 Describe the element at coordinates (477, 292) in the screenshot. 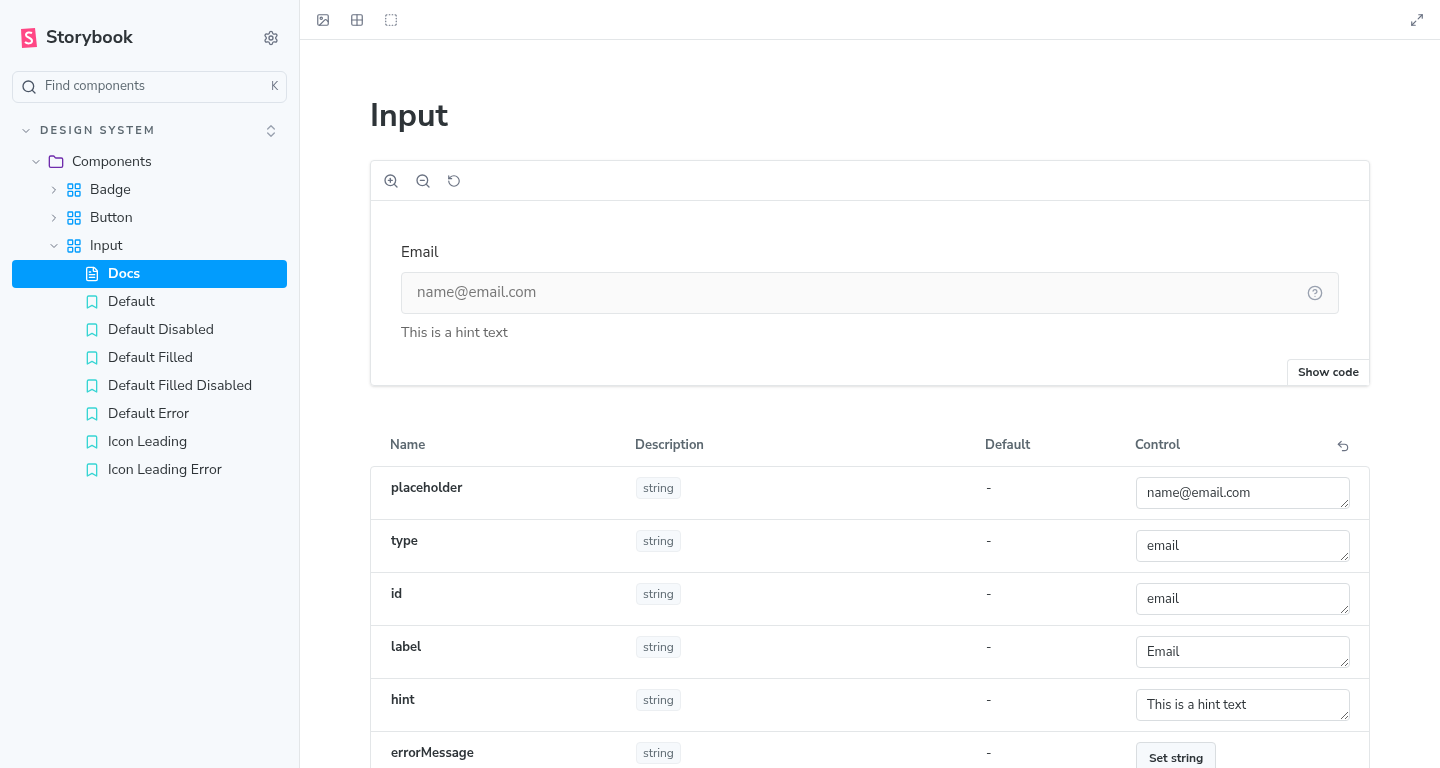

I see `placeholder-text: name@email.com` at that location.